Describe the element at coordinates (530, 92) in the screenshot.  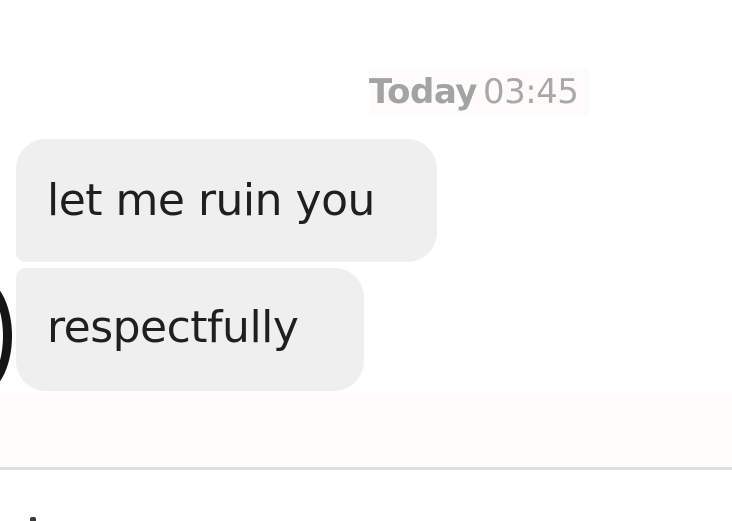
I see `timestamp-time: 03:45` at that location.